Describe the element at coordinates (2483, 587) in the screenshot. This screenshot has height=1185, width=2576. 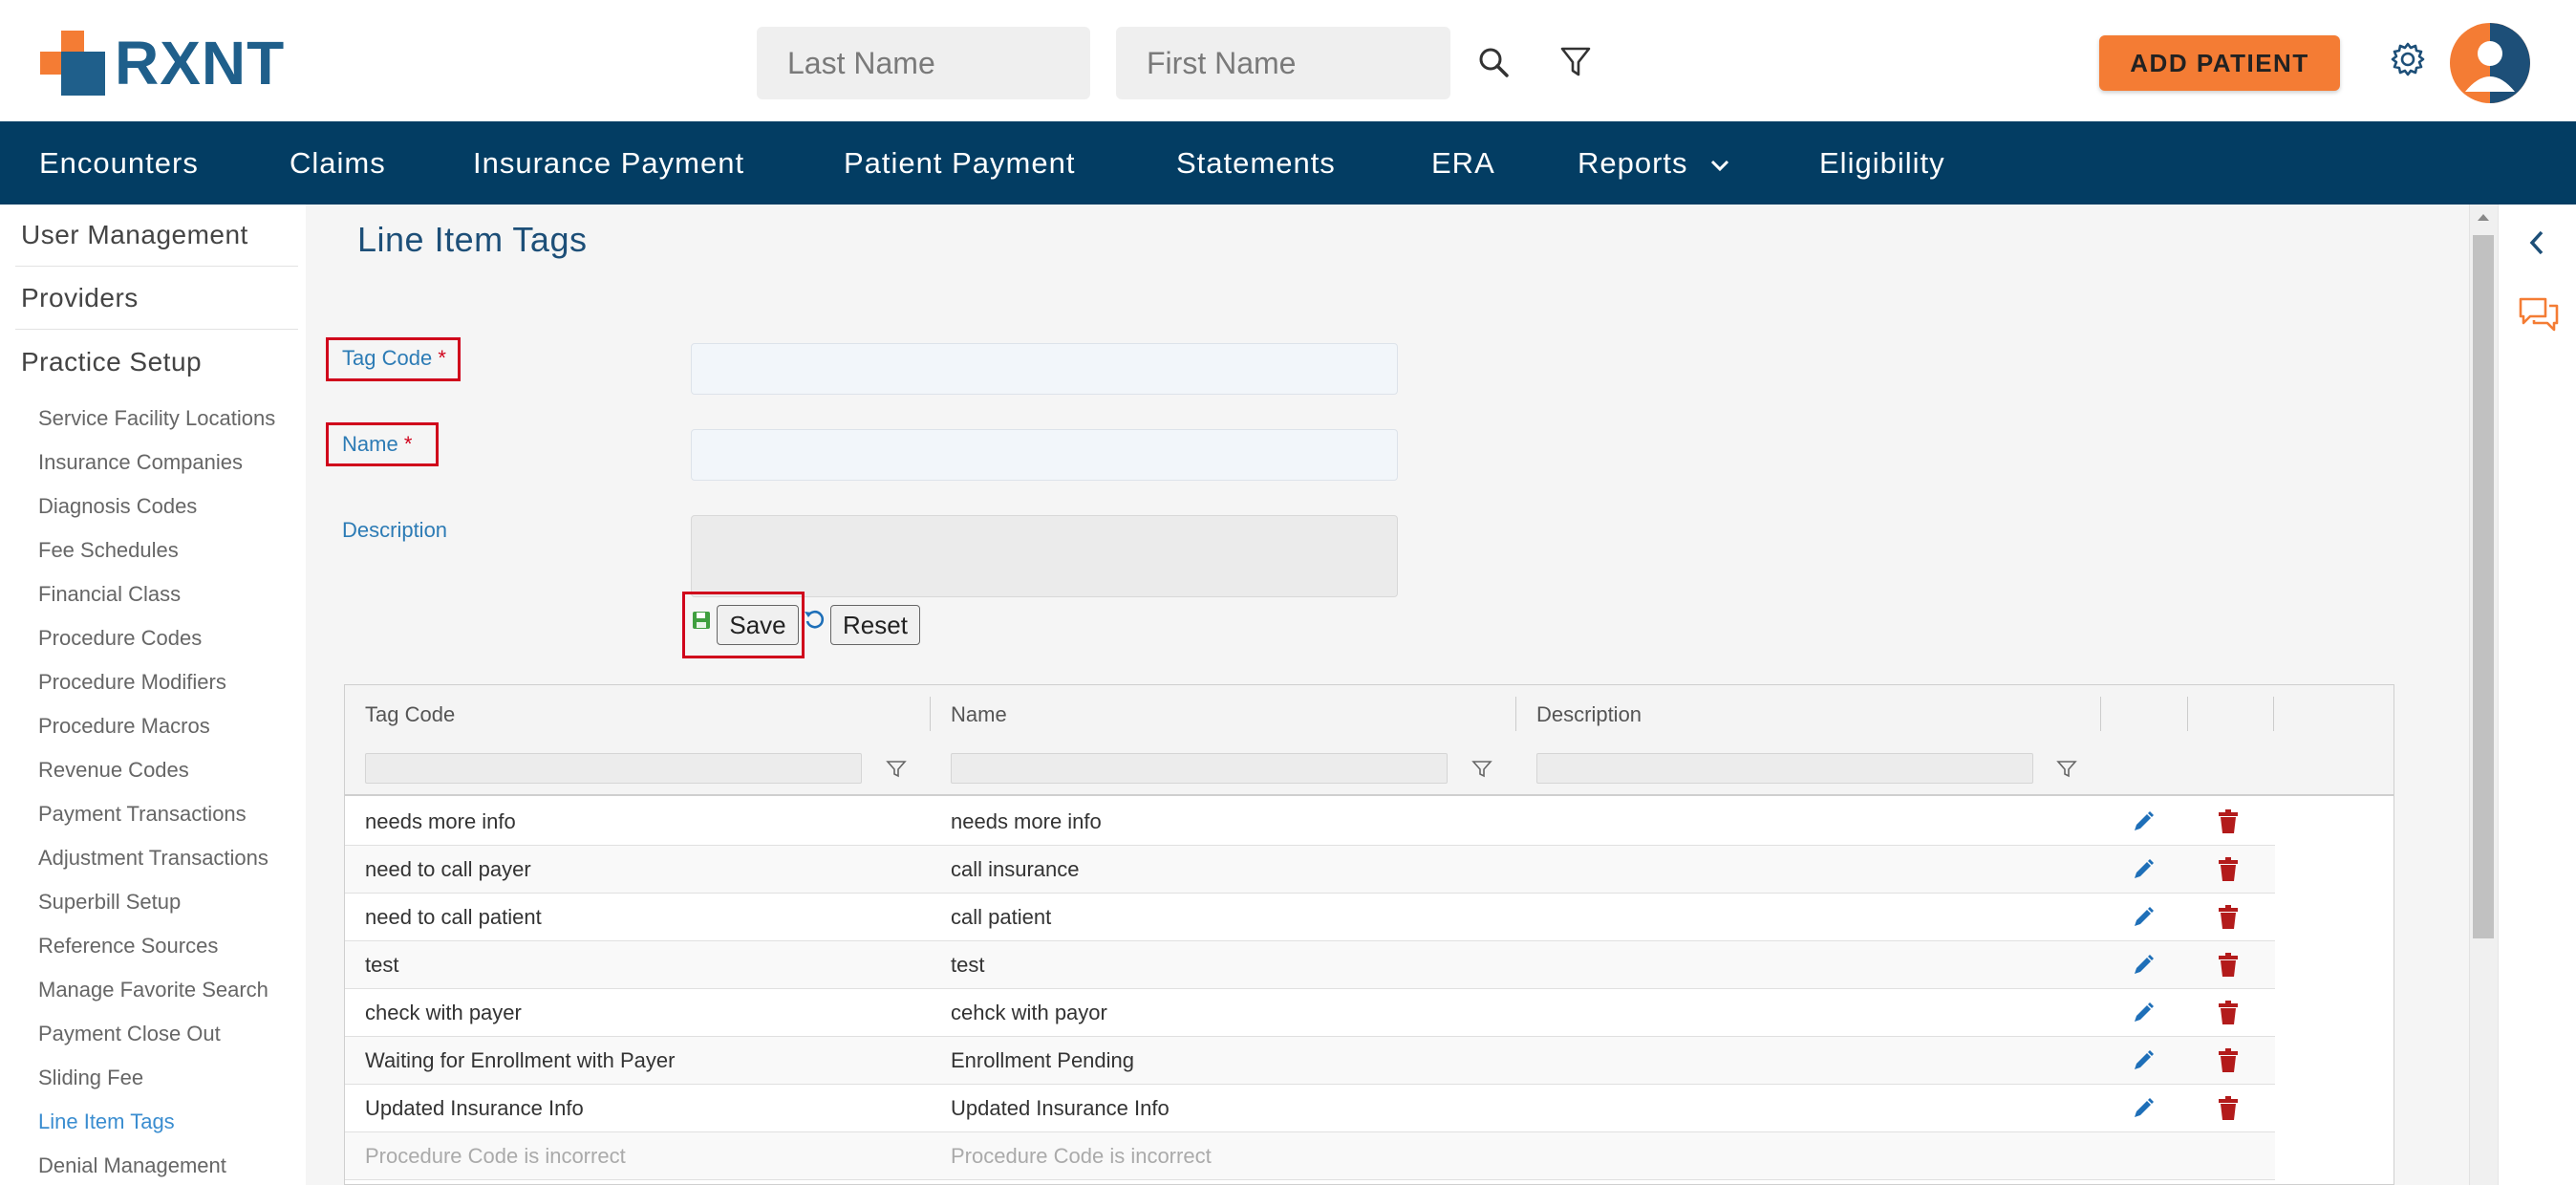
I see `scrollbar-thumb` at that location.